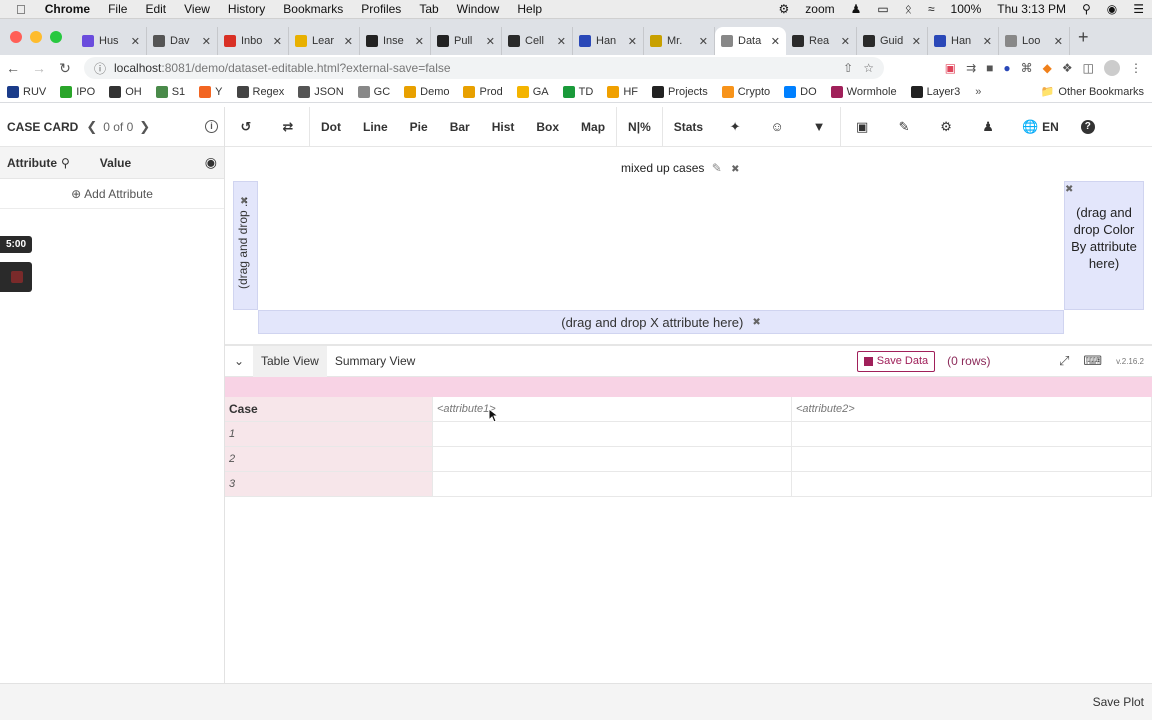 The image size is (1152, 720). I want to click on next-case-icon: ❯, so click(144, 127).